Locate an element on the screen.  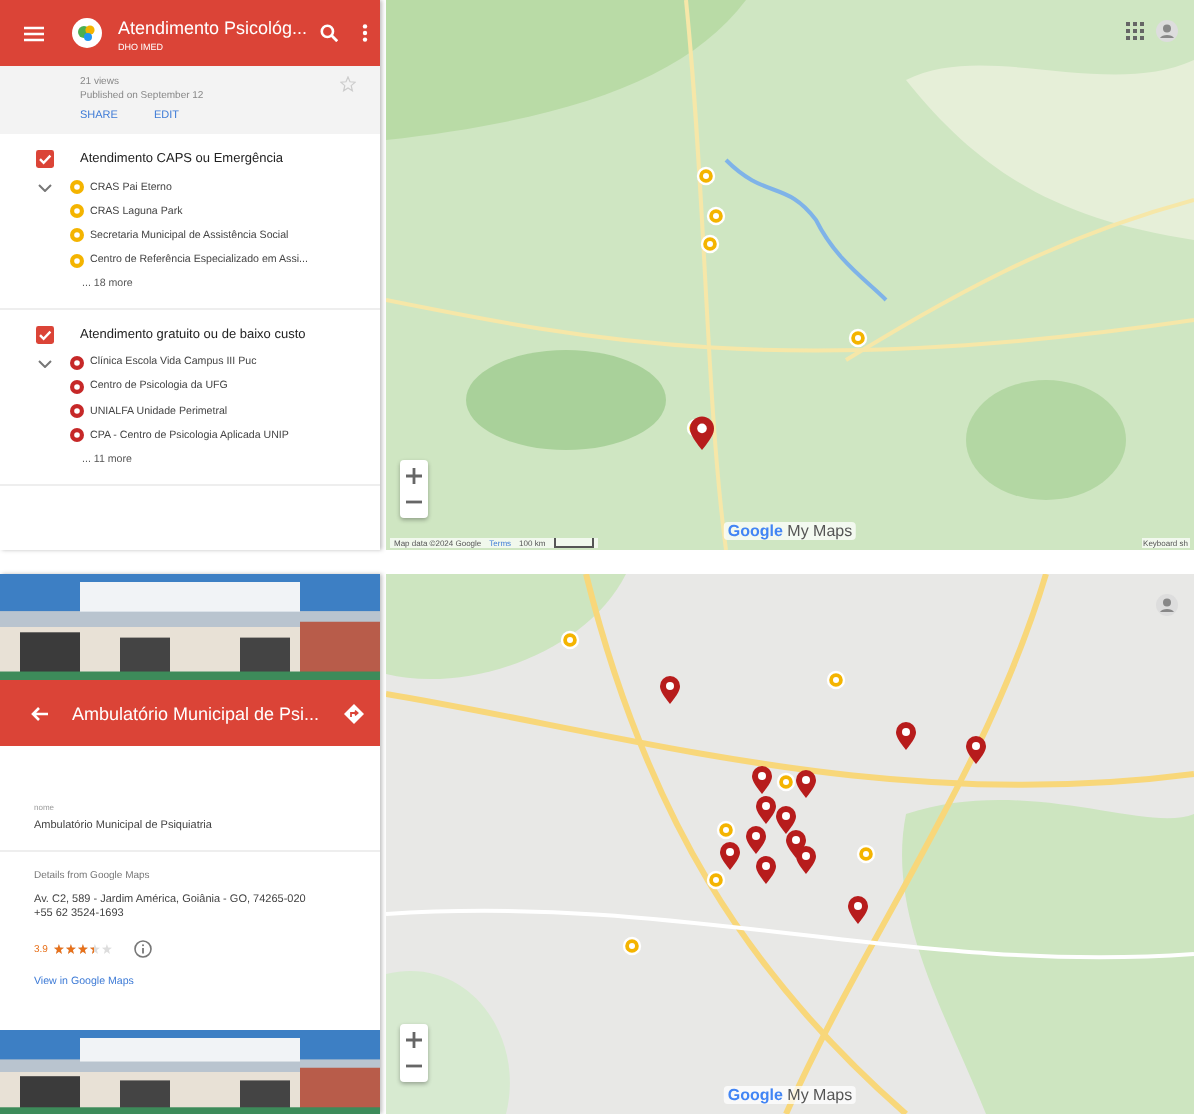
directions-button is located at coordinates (353, 713).